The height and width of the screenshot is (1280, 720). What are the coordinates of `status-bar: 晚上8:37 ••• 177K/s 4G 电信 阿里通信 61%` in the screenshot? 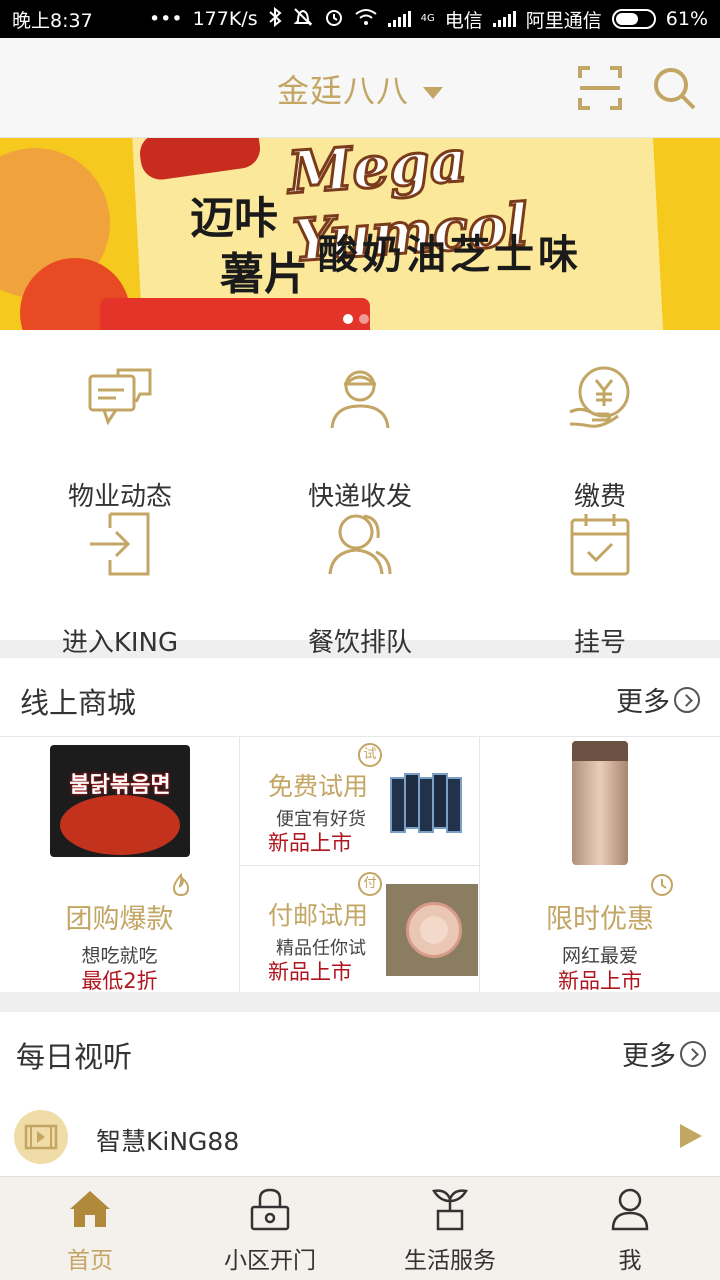 It's located at (360, 19).